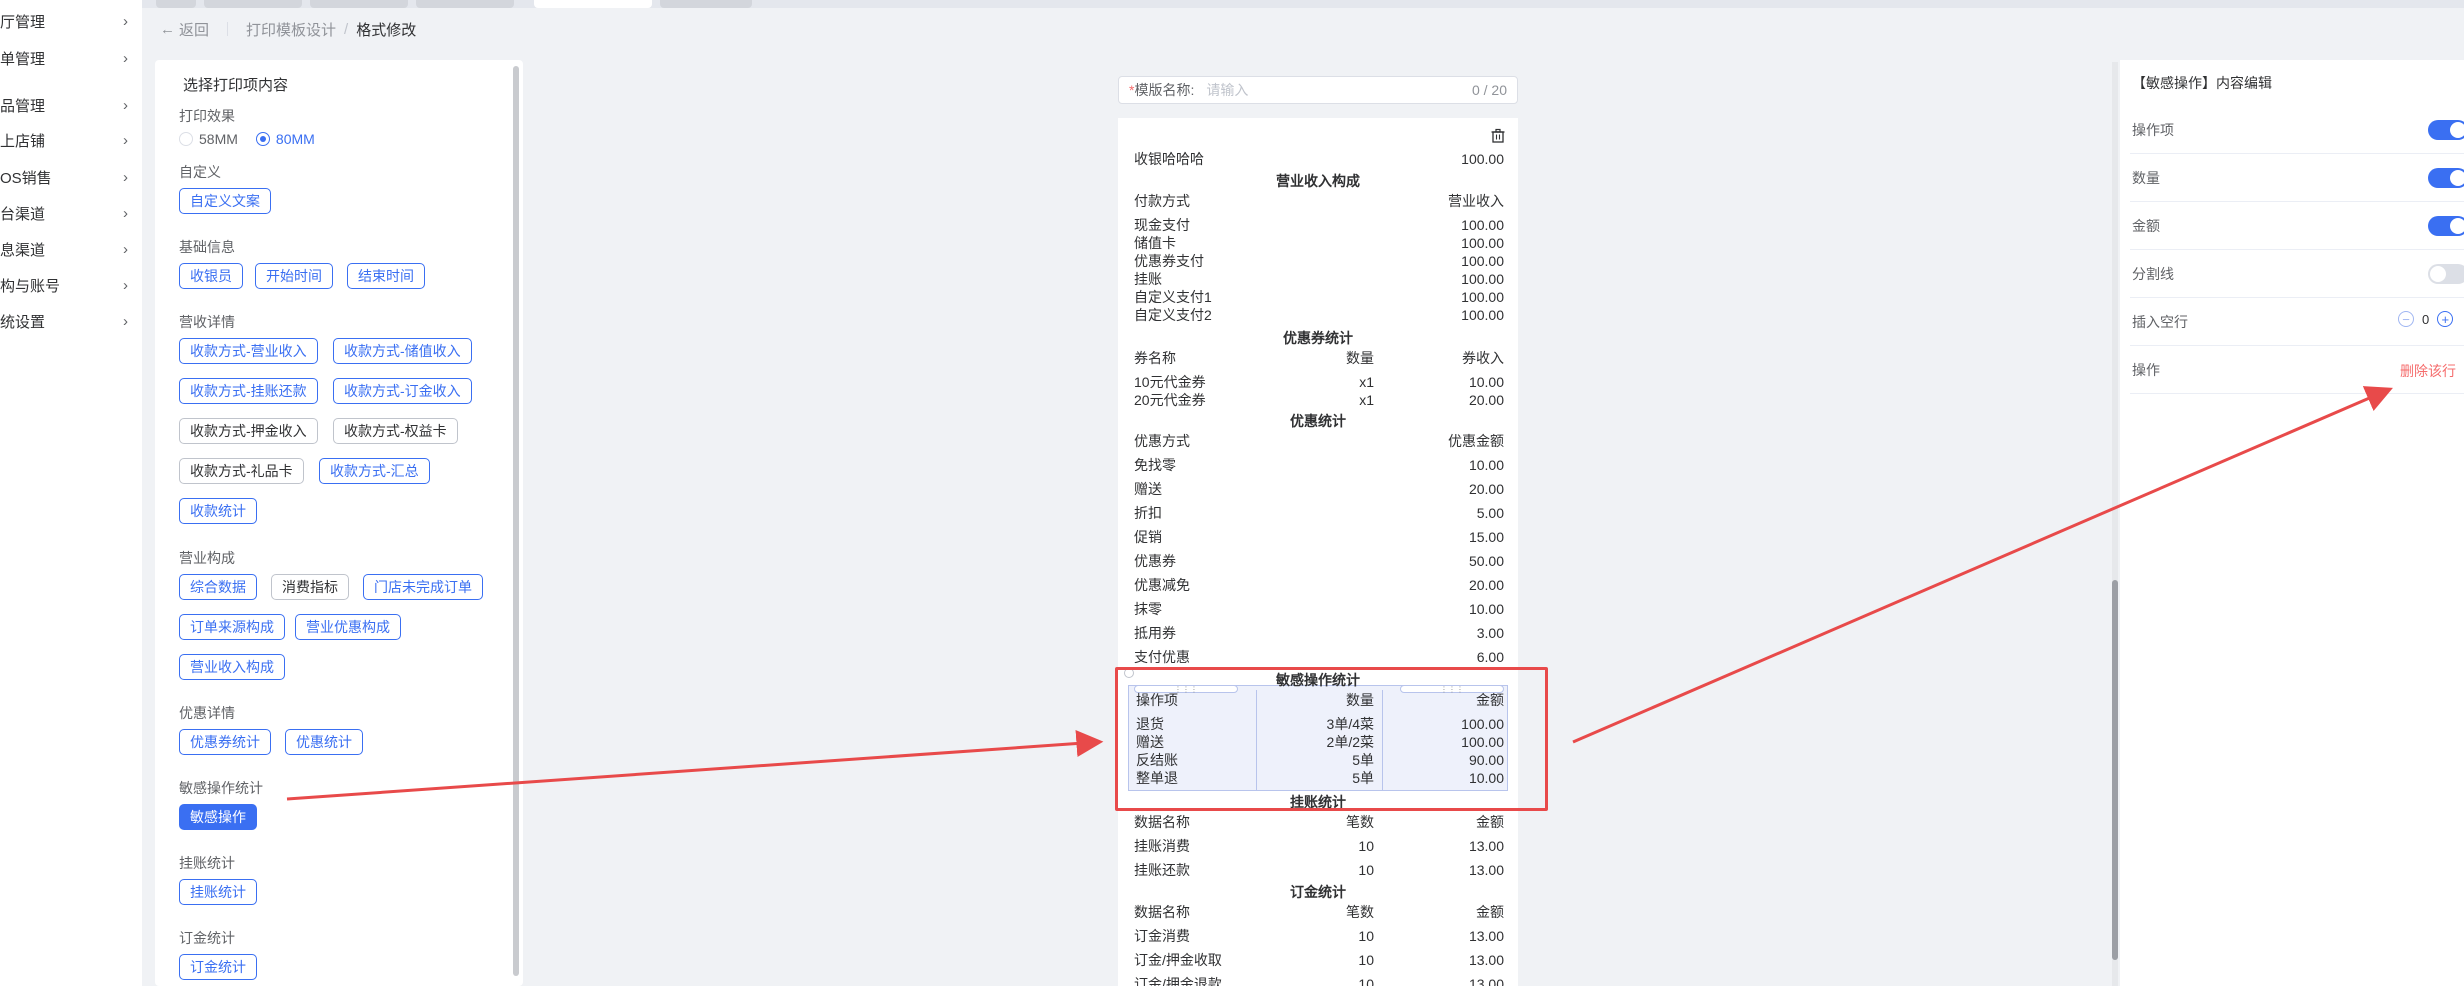  Describe the element at coordinates (291, 29) in the screenshot. I see `breadcrumb-parent: 打印模板设计` at that location.